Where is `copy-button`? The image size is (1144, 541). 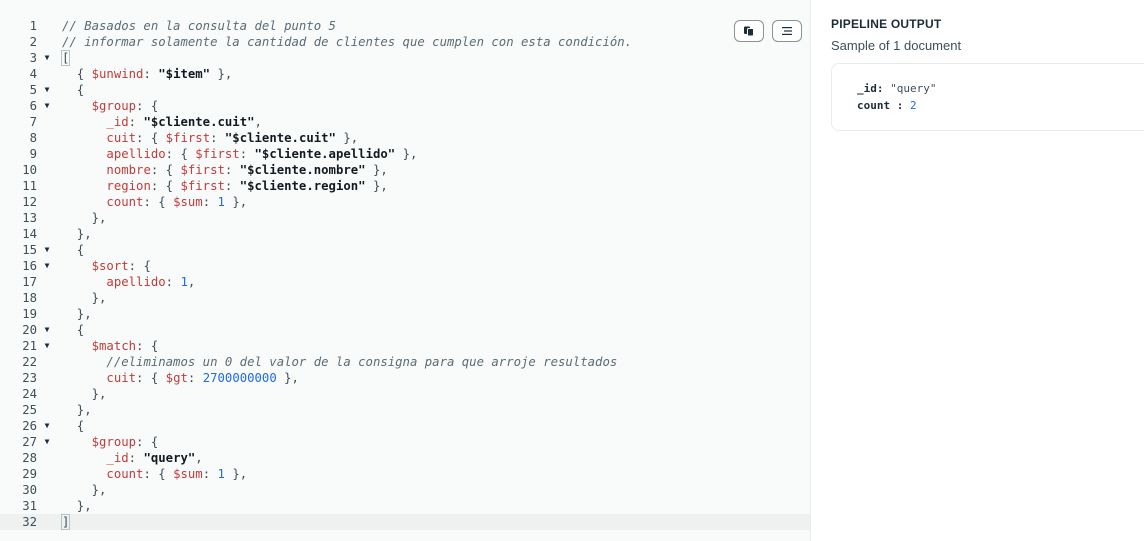
copy-button is located at coordinates (749, 31).